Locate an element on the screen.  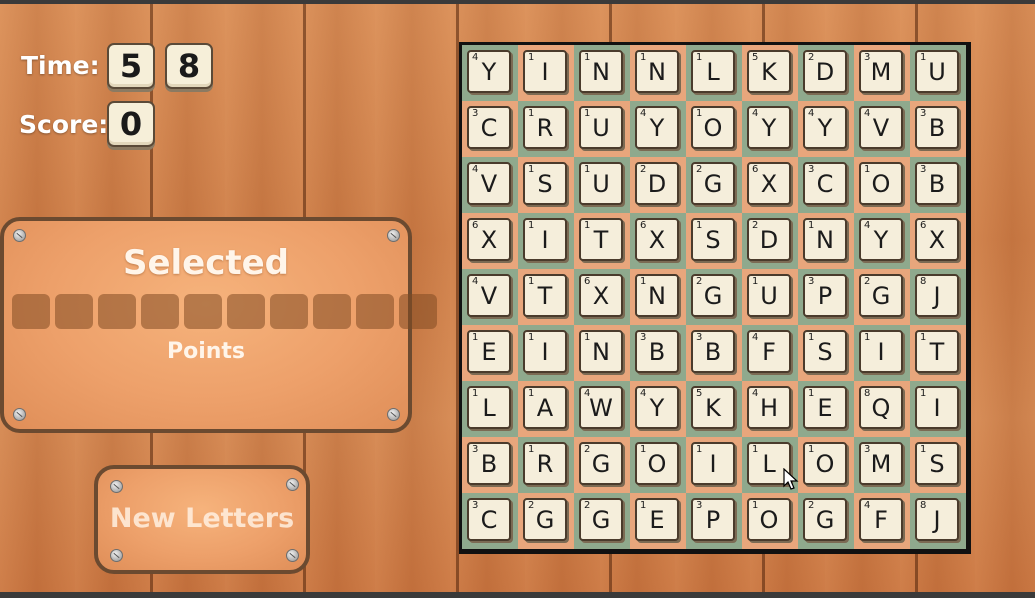
tile-letter: G is located at coordinates (881, 295).